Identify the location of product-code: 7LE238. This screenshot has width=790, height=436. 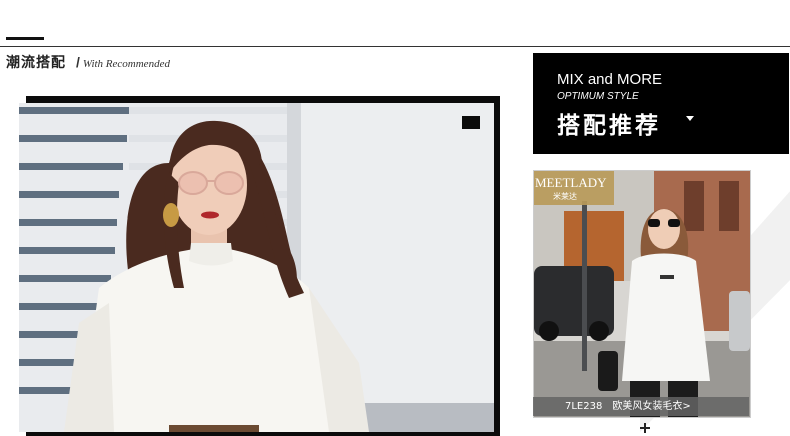
(584, 406).